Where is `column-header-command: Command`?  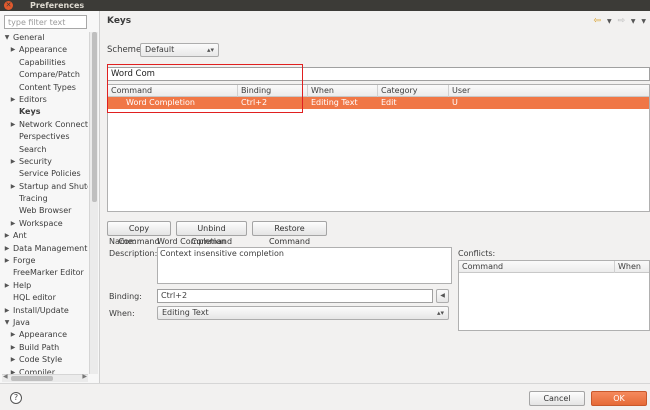
column-header-command: Command is located at coordinates (537, 267).